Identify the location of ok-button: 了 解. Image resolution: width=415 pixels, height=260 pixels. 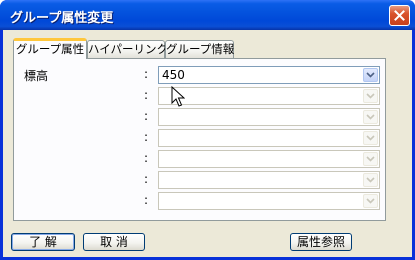
(43, 242).